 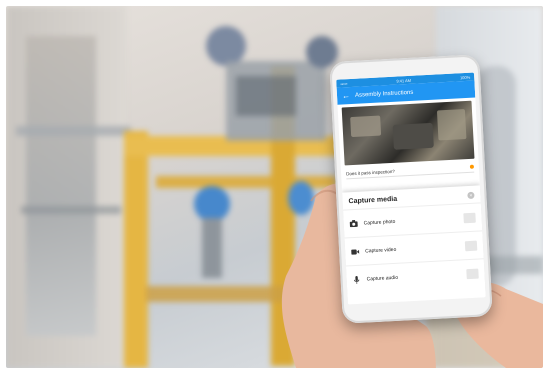 I want to click on page-title: Assembly Instructions, so click(x=384, y=94).